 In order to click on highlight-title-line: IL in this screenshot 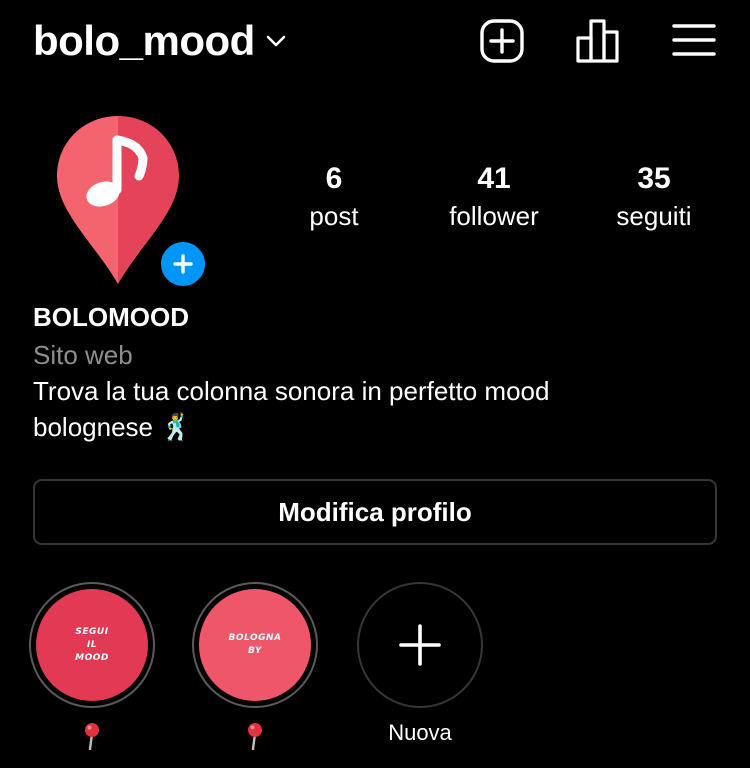, I will do `click(92, 644)`.